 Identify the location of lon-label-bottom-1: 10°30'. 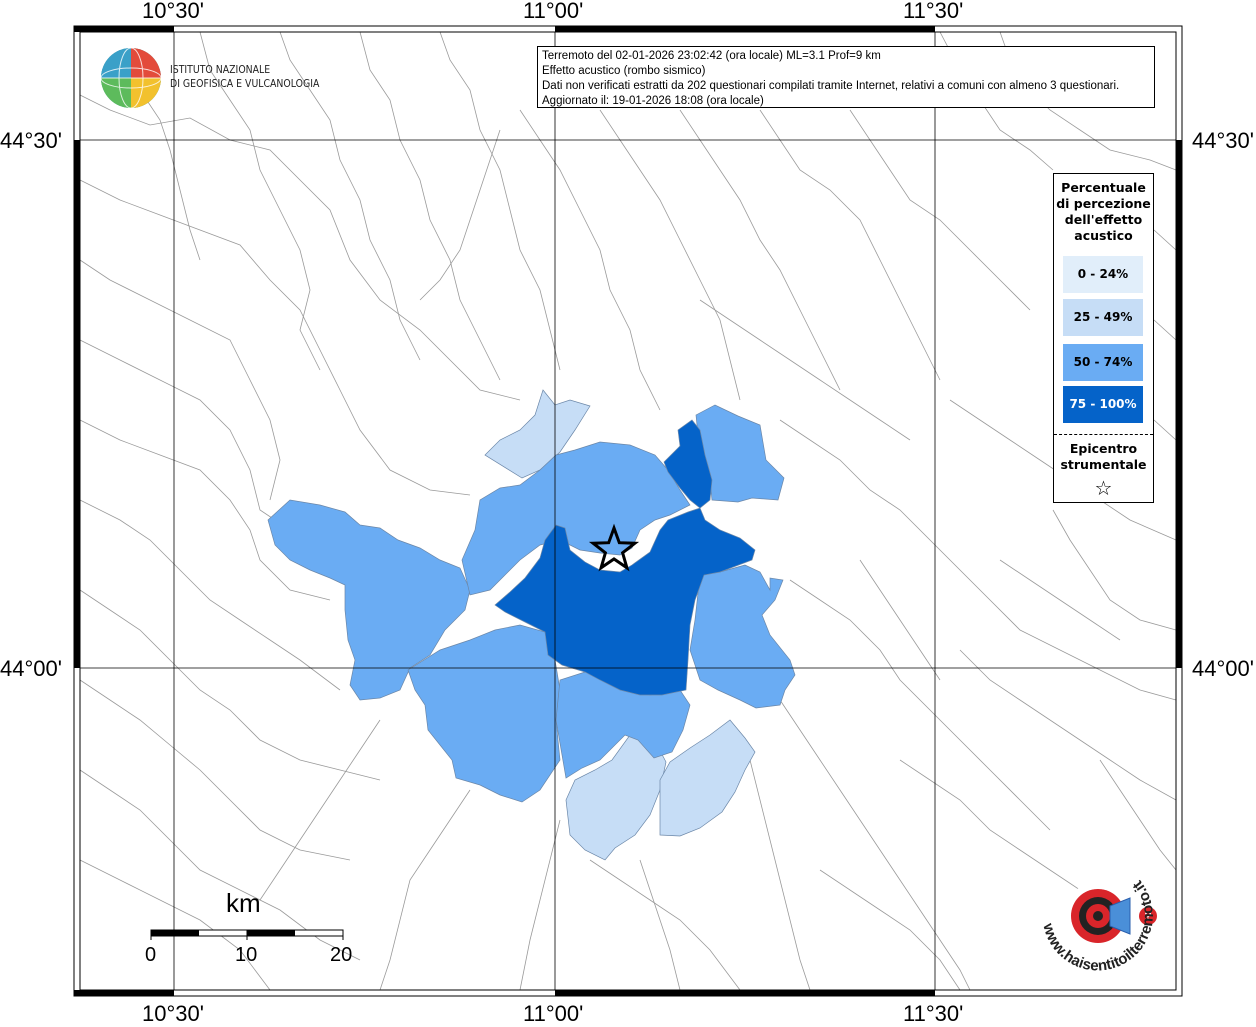
(173, 1013).